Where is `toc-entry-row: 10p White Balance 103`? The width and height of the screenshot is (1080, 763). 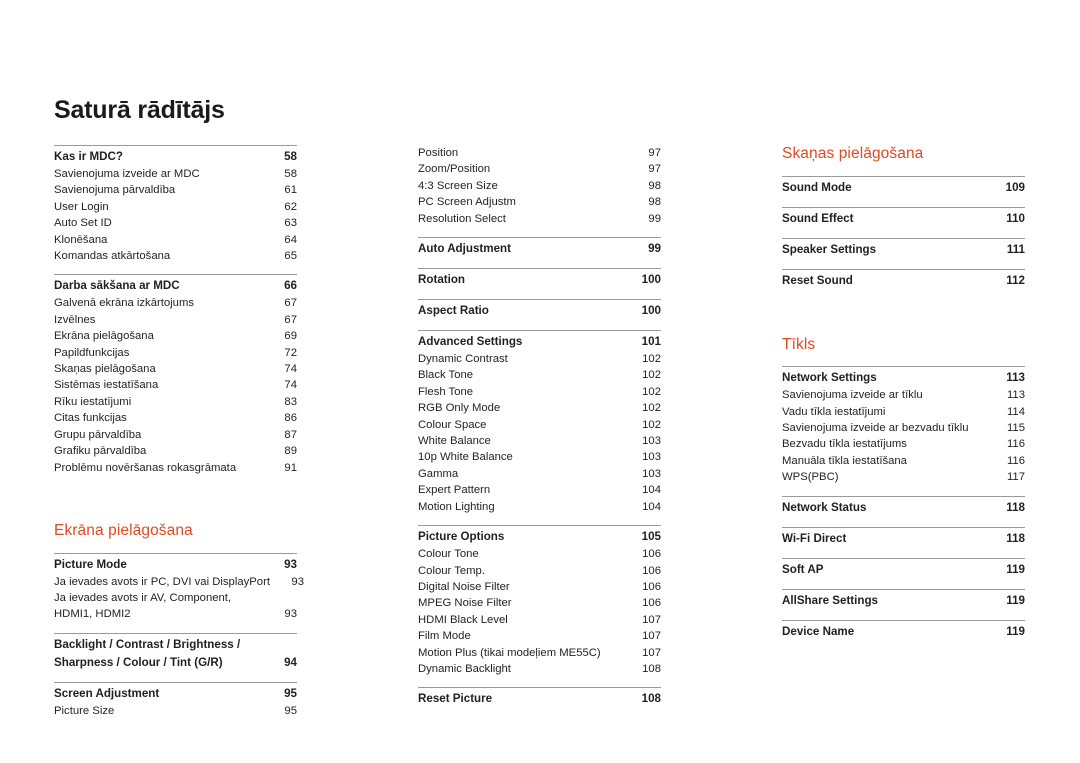
toc-entry-row: 10p White Balance 103 is located at coordinates (539, 457).